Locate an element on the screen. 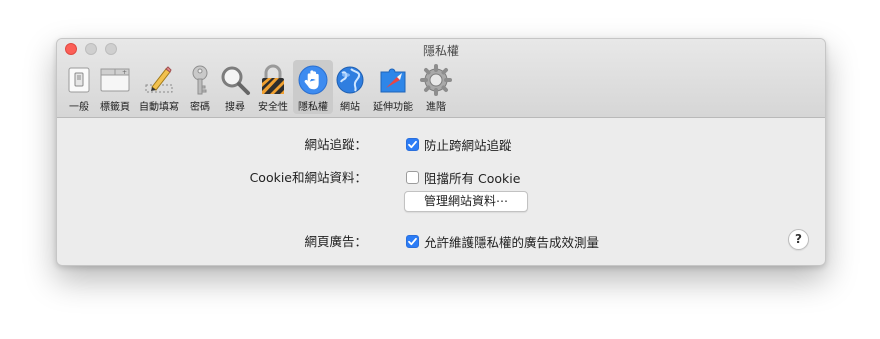 The width and height of the screenshot is (880, 339). website-tracking-label: 網站追蹤： is located at coordinates (335, 144).